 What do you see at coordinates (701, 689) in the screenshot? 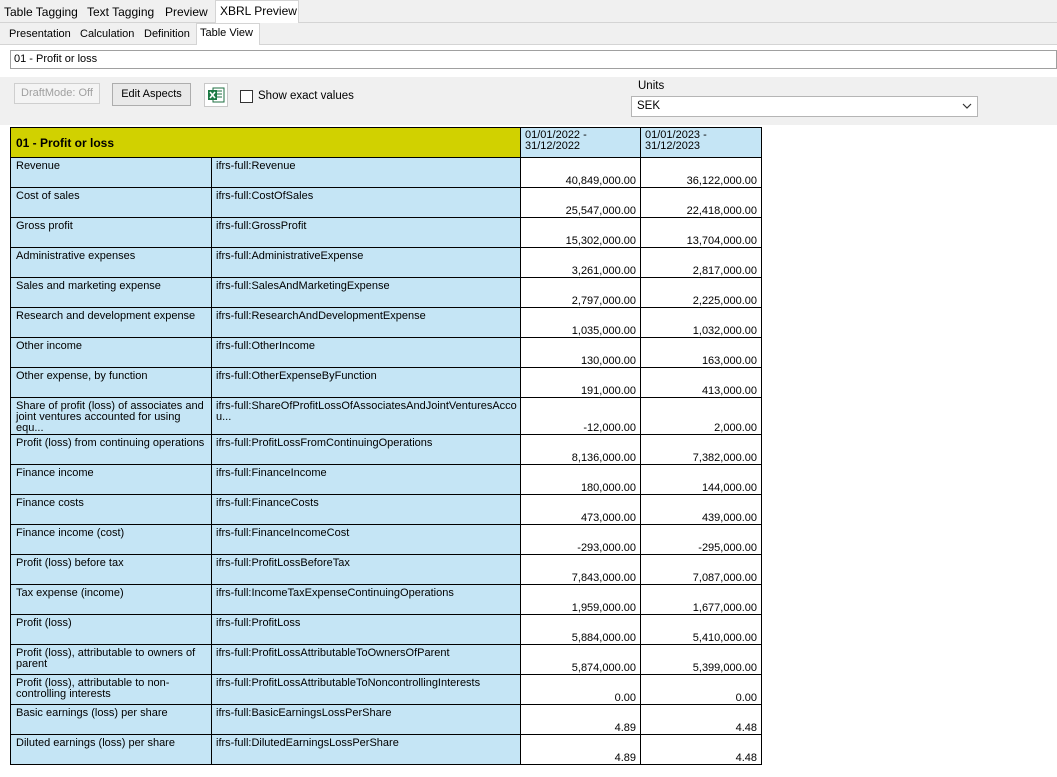
I see `value-2023: 0.00` at bounding box center [701, 689].